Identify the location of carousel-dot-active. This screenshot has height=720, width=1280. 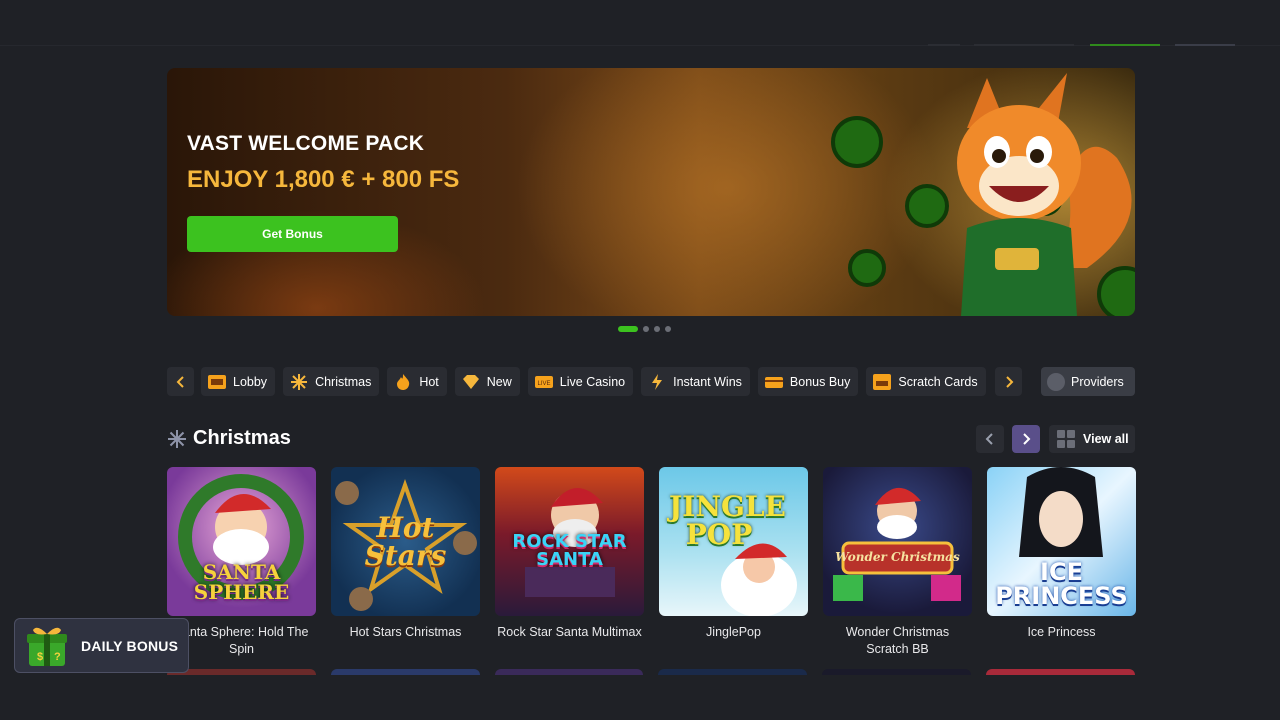
(628, 329).